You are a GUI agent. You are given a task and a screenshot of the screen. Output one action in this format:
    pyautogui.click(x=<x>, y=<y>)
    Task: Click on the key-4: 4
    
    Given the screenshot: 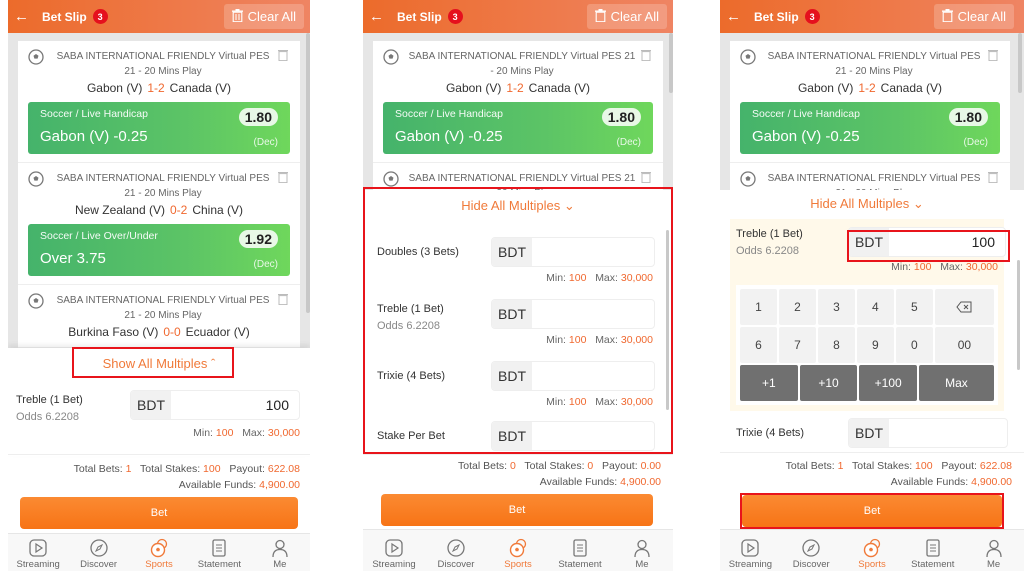 What is the action you would take?
    pyautogui.click(x=875, y=307)
    